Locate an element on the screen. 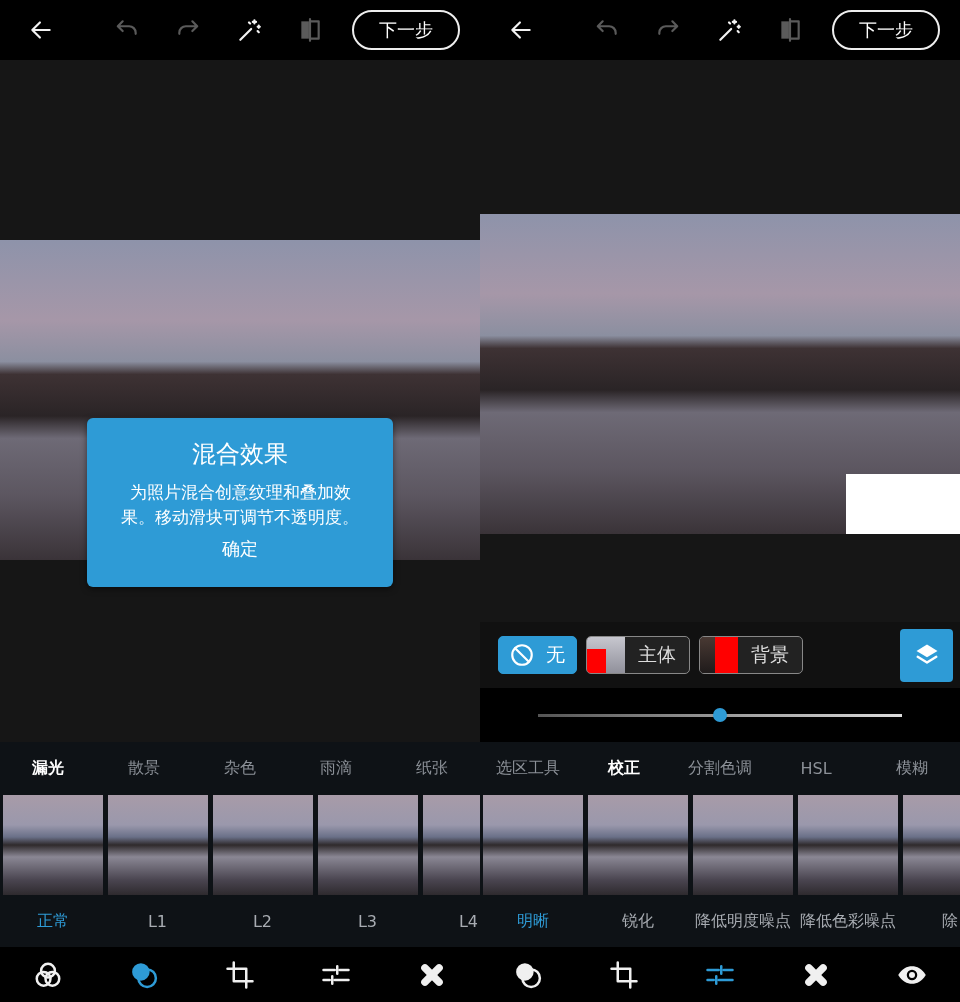  selection-chip: 主体 is located at coordinates (638, 655).